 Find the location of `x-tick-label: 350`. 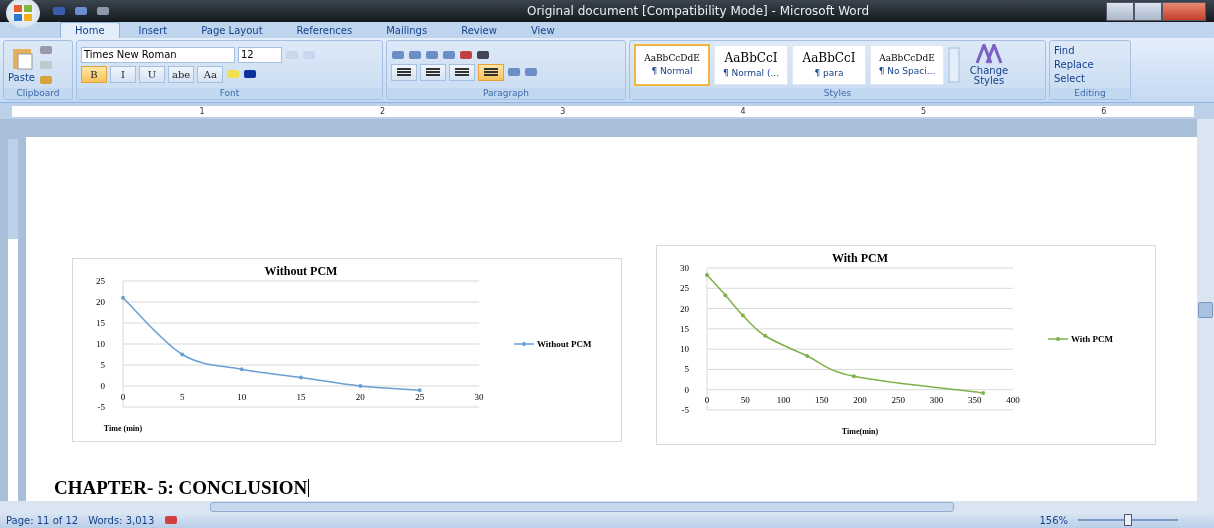

x-tick-label: 350 is located at coordinates (975, 400).